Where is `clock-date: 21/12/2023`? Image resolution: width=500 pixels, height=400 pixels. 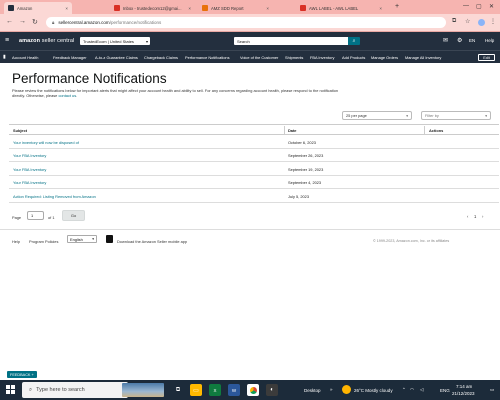
clock-date: 21/12/2023 is located at coordinates (463, 393).